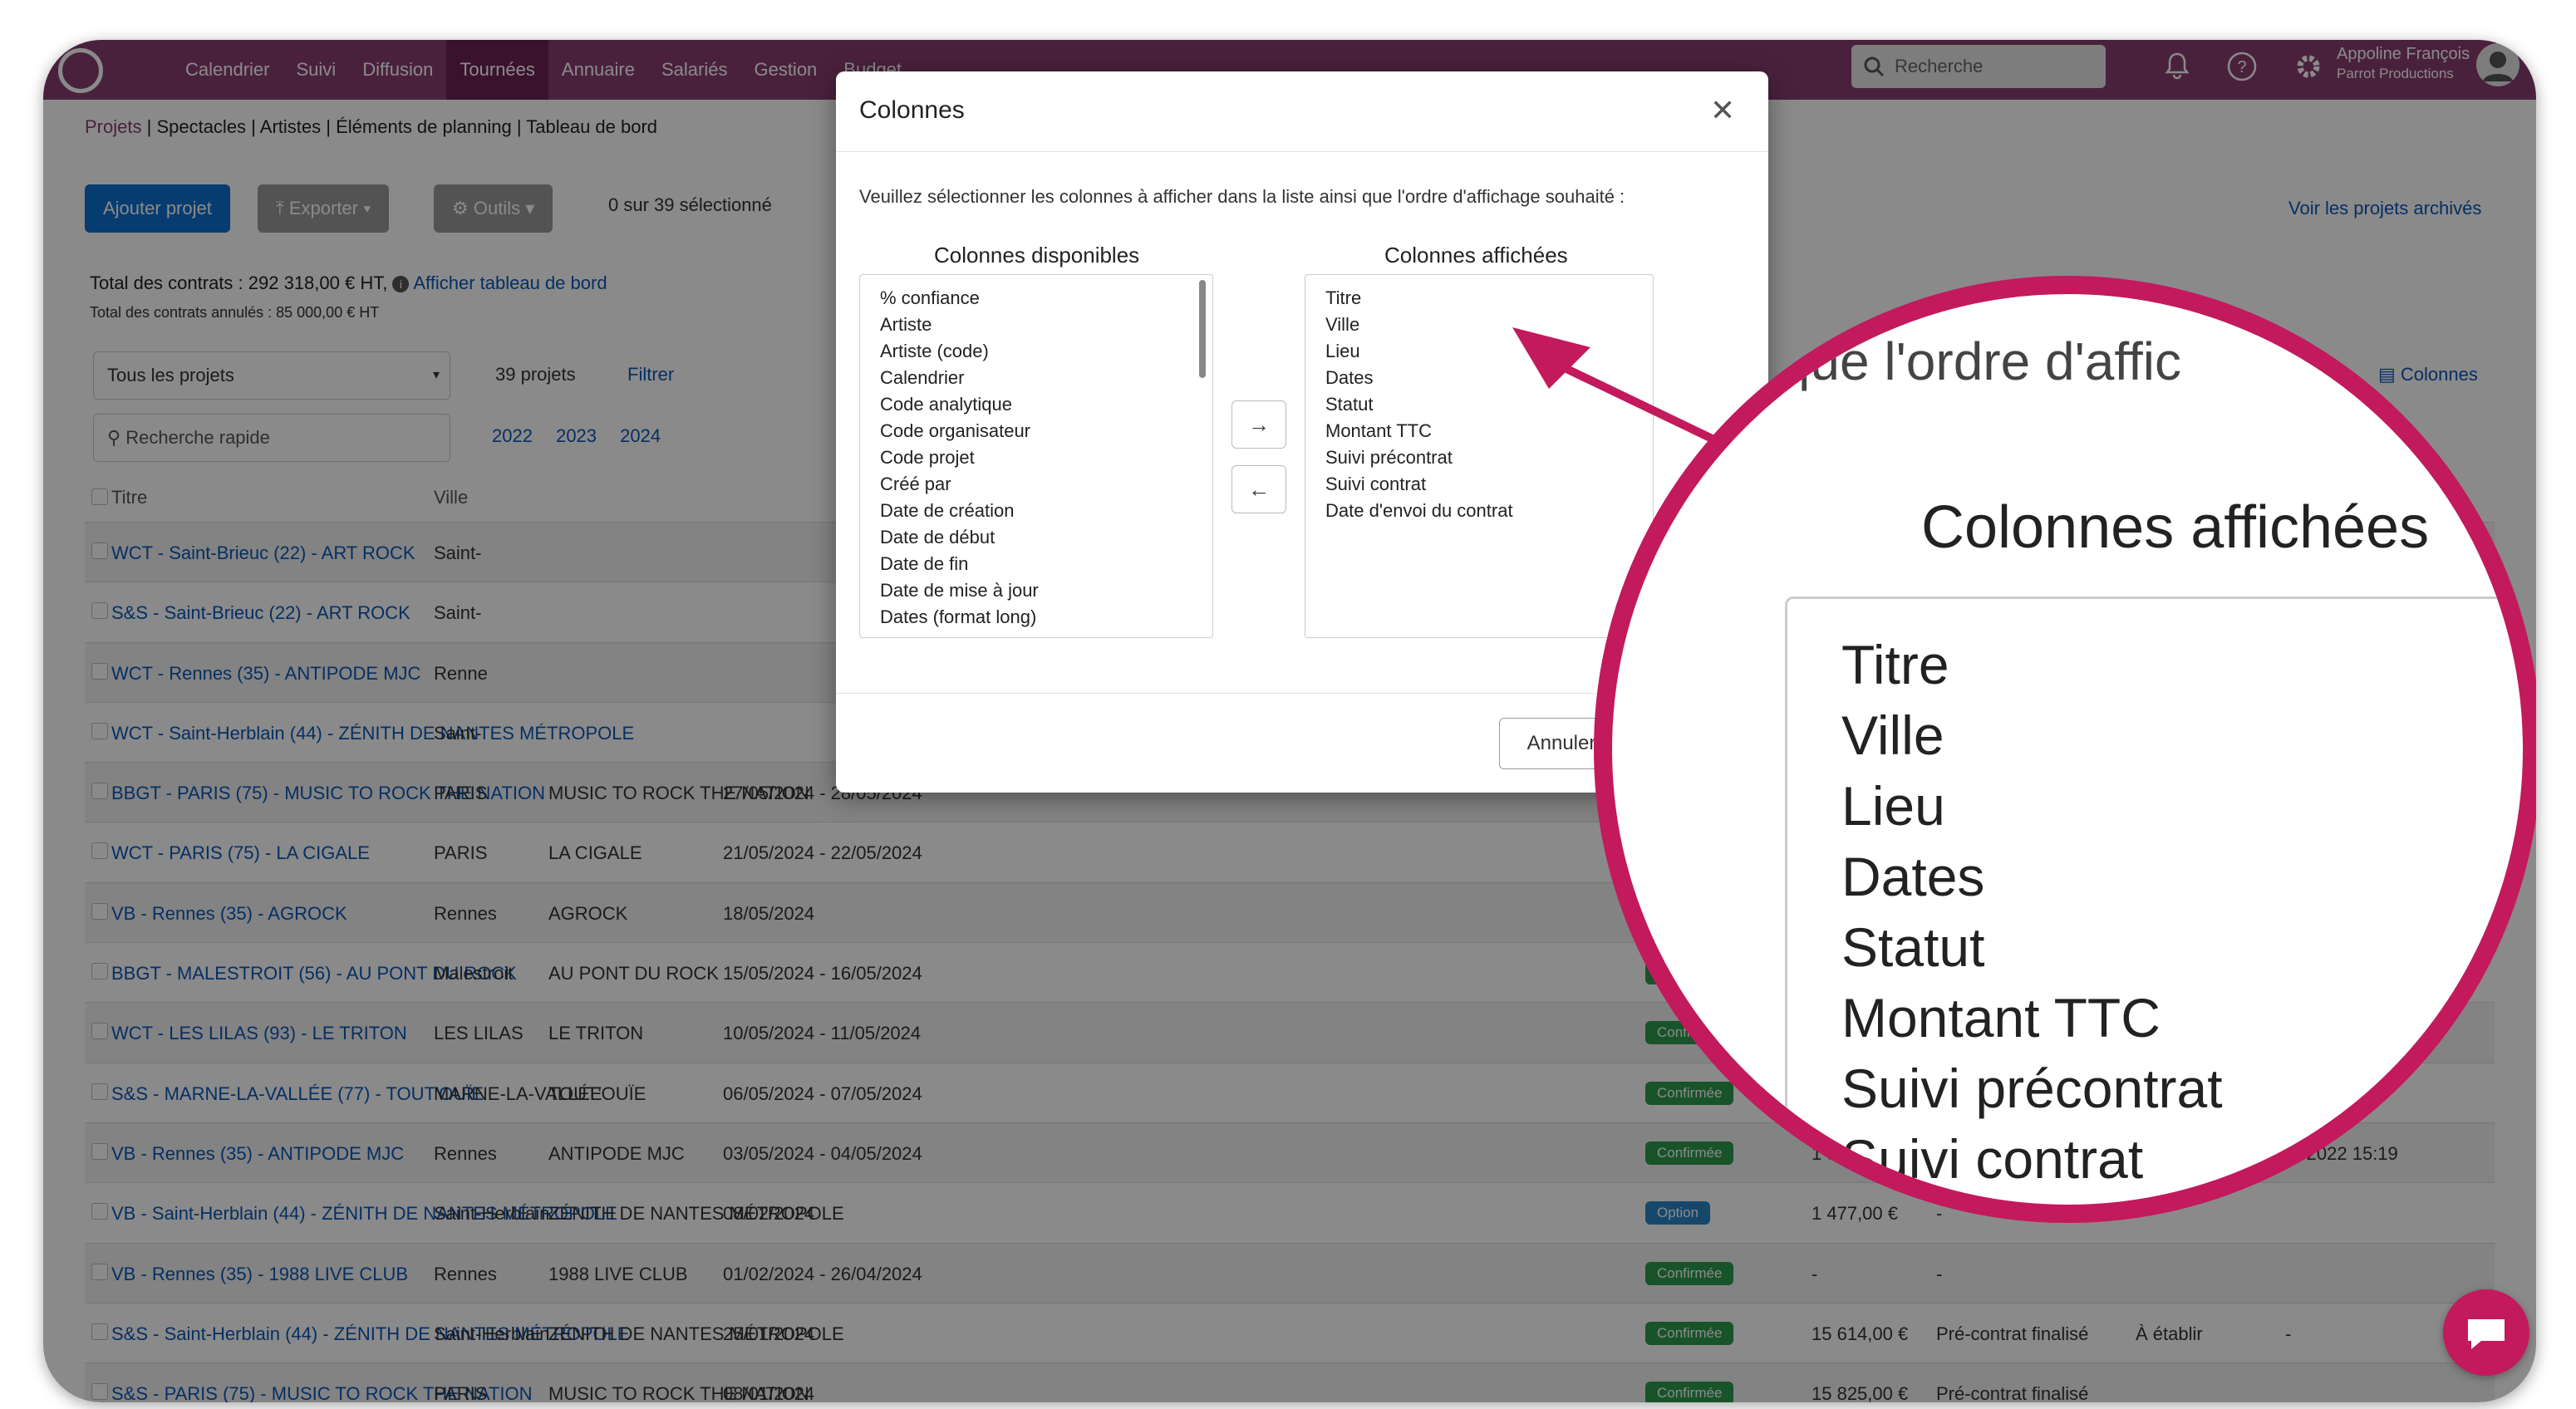 This screenshot has width=2576, height=1409. I want to click on magnifier-item: Suivi contrat, so click(1992, 1159).